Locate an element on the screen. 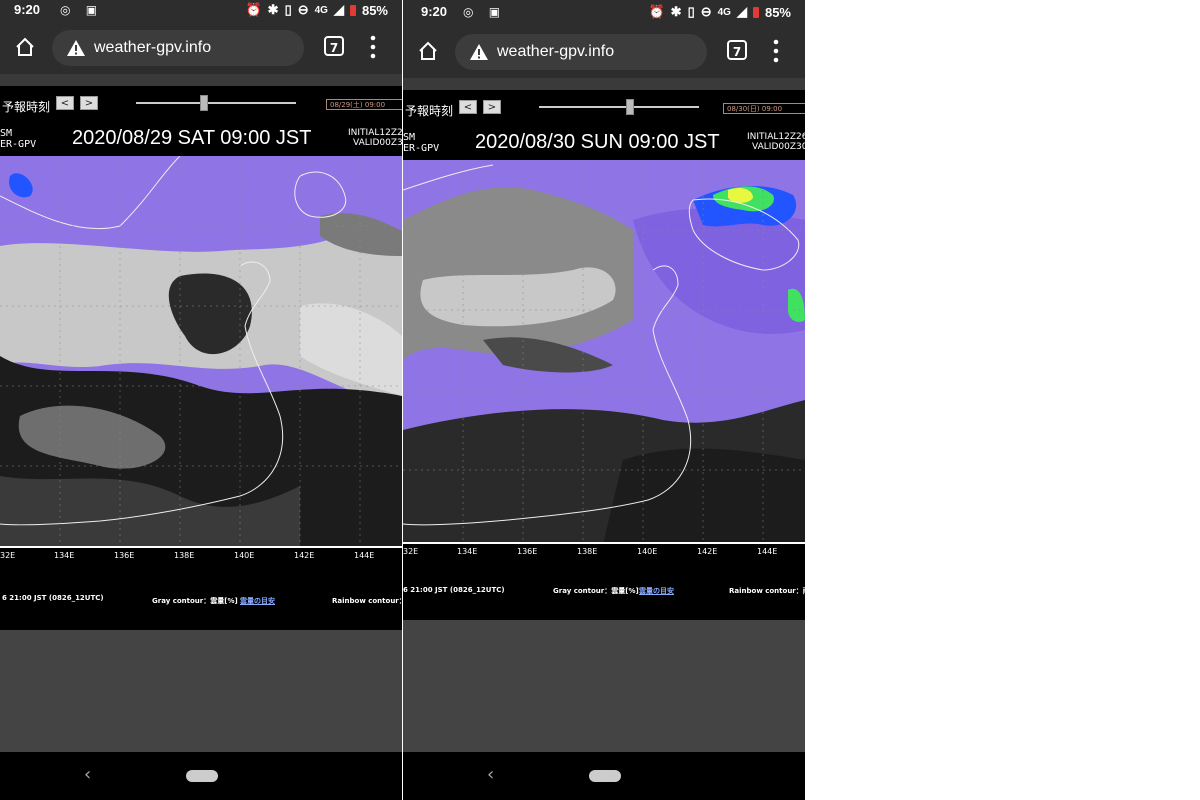  time-select: 08/30(日) 09:00 is located at coordinates (764, 108).